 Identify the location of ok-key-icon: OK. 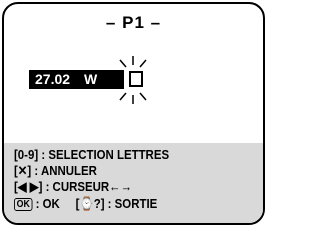
(23, 204).